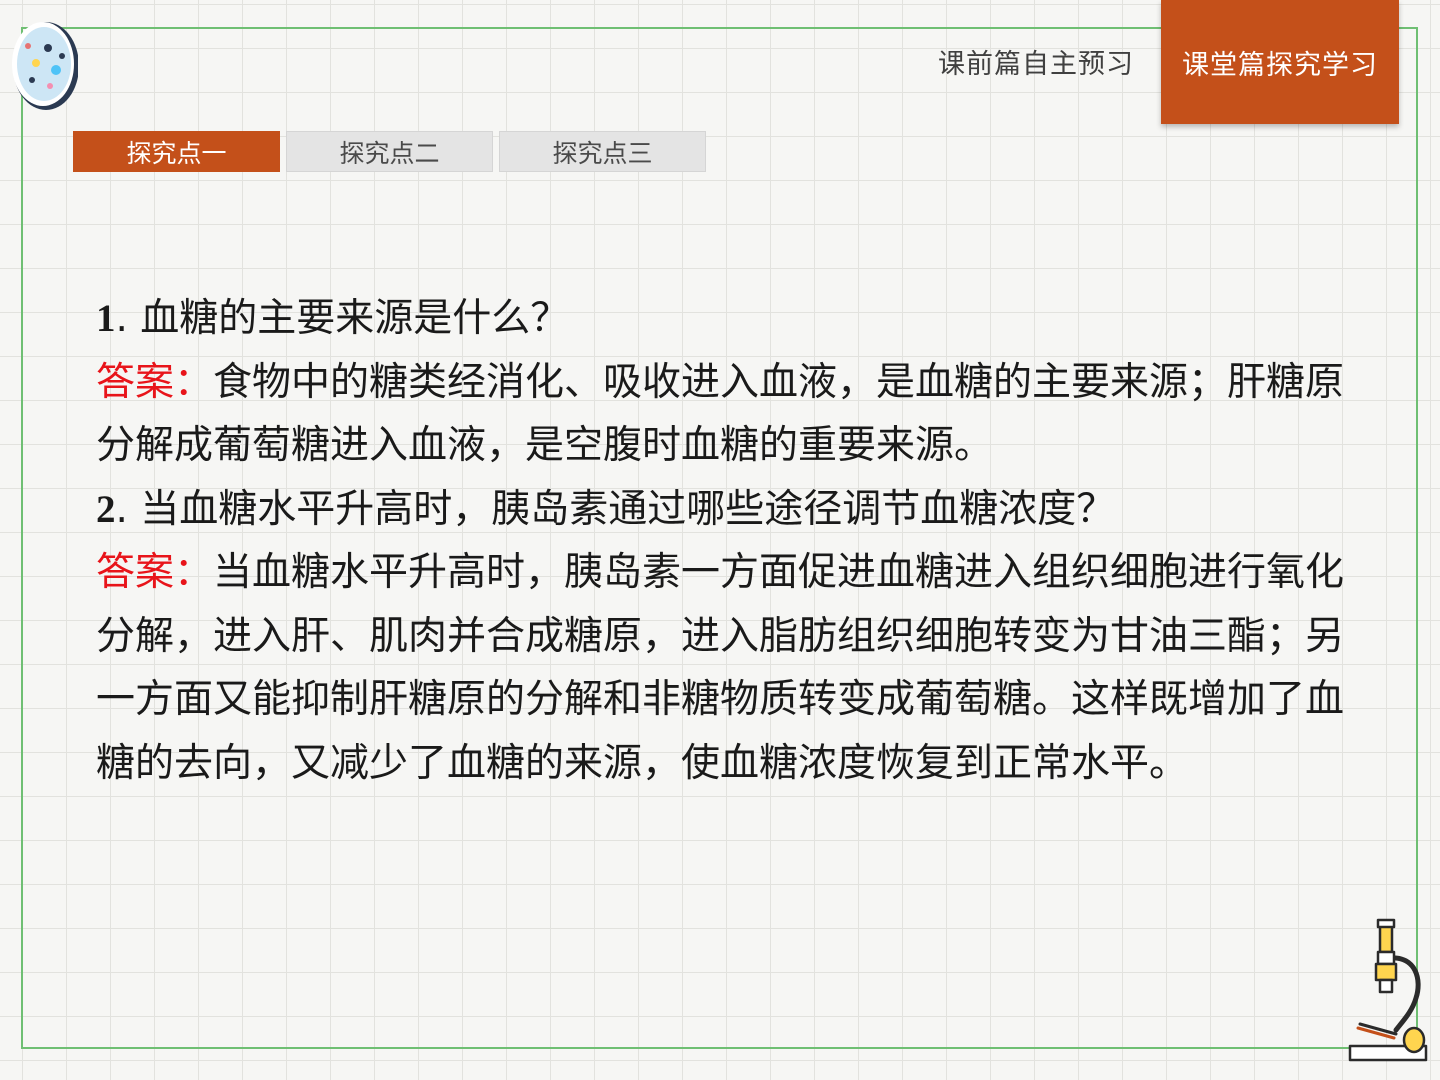  I want to click on tab-inclass-inquiry: 课堂篇探究学习, so click(1280, 62).